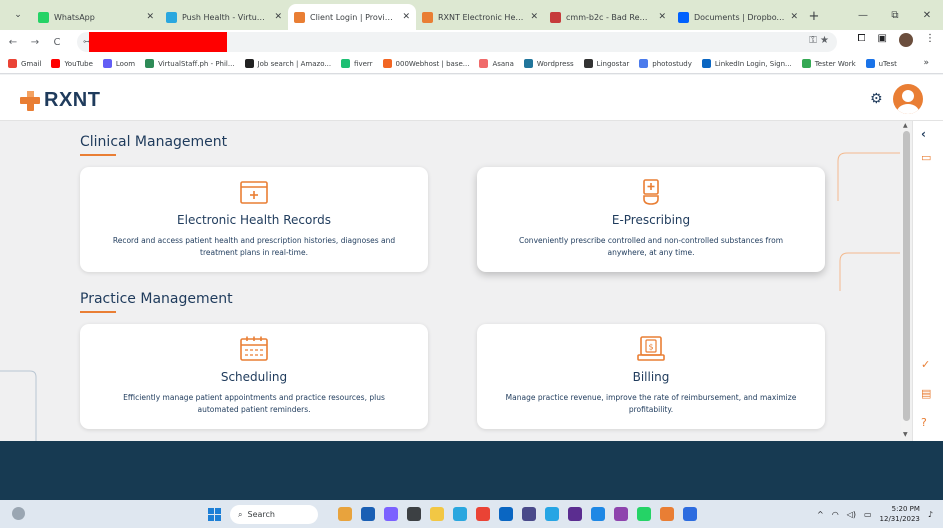 This screenshot has width=943, height=528. What do you see at coordinates (905, 125) in the screenshot?
I see `scroll-up-arrow: ▲` at bounding box center [905, 125].